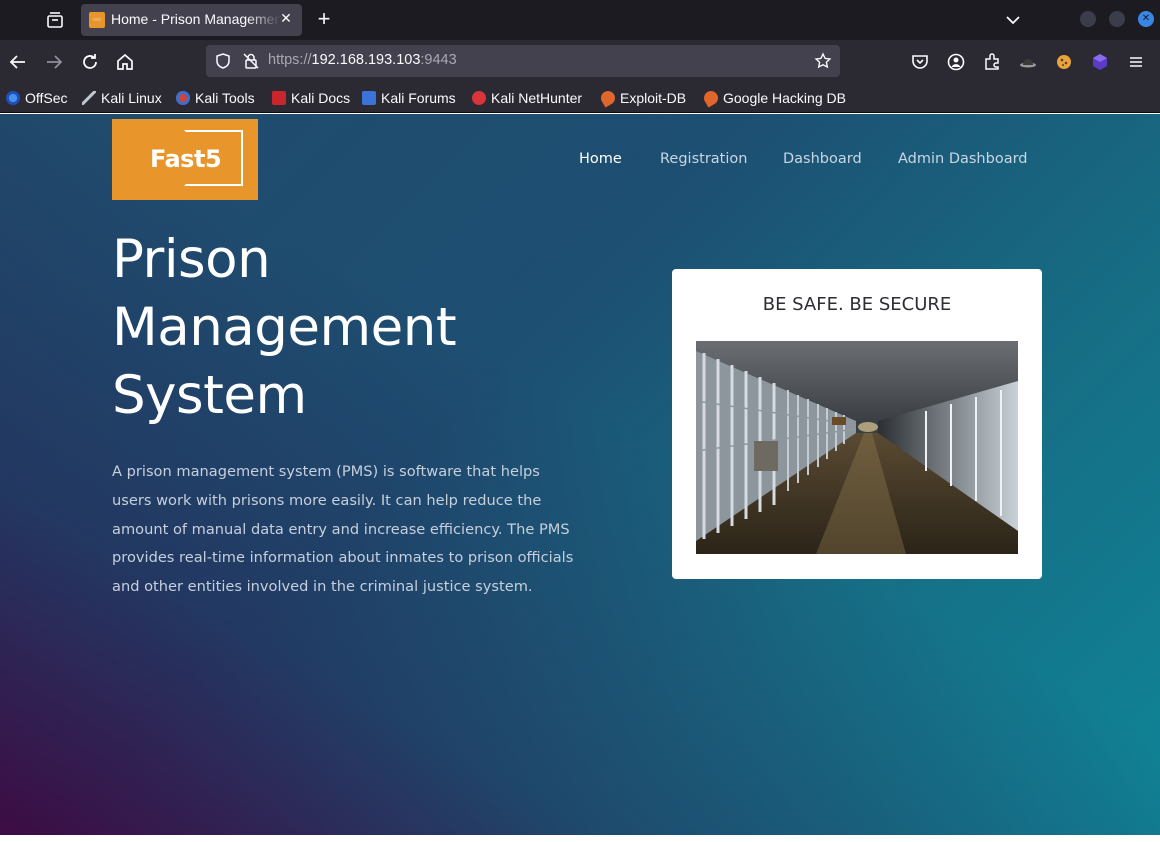  I want to click on exploit-db-icon, so click(608, 98).